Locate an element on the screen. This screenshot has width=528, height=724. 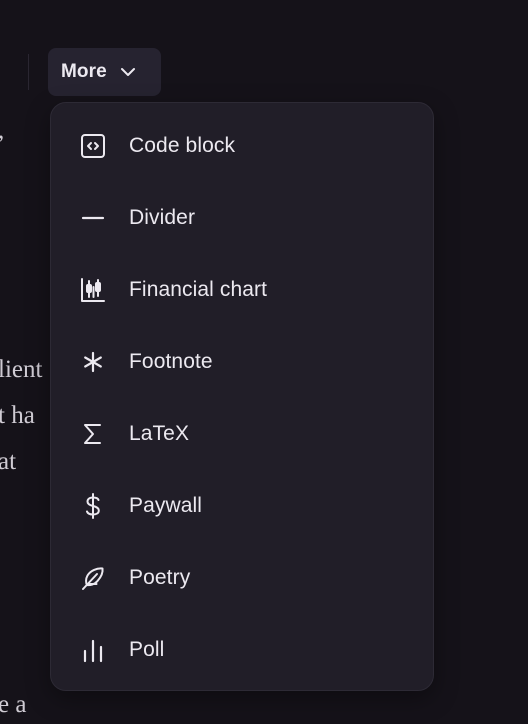
menu-item-label: Footnote is located at coordinates (171, 361).